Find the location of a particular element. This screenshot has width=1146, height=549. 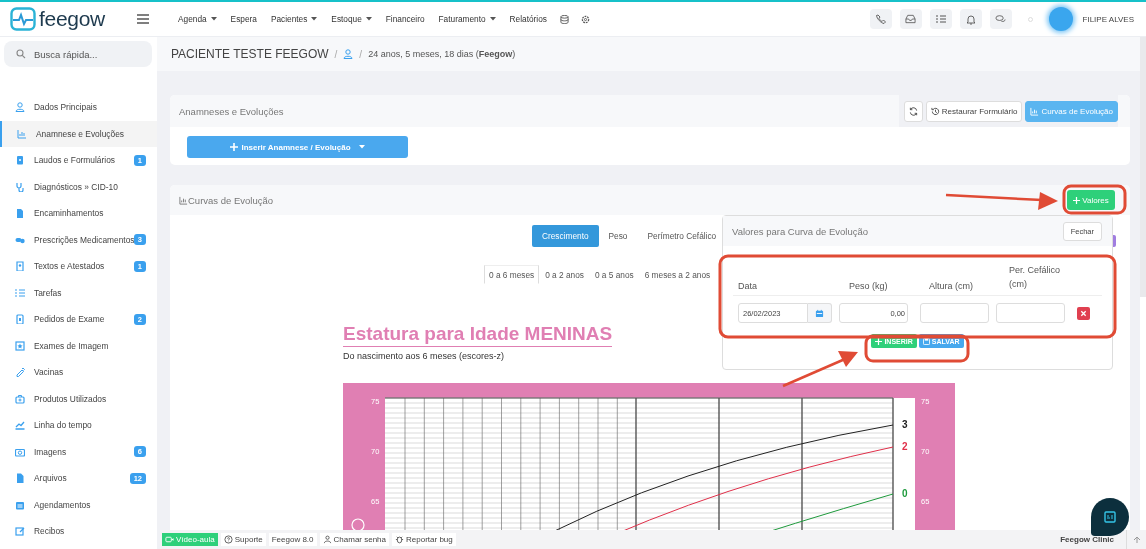

delete-button is located at coordinates (1083, 313).